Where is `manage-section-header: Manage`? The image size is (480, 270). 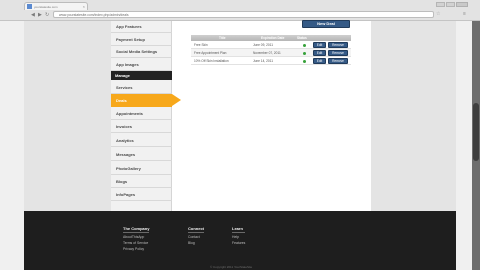
manage-section-header: Manage is located at coordinates (141, 75).